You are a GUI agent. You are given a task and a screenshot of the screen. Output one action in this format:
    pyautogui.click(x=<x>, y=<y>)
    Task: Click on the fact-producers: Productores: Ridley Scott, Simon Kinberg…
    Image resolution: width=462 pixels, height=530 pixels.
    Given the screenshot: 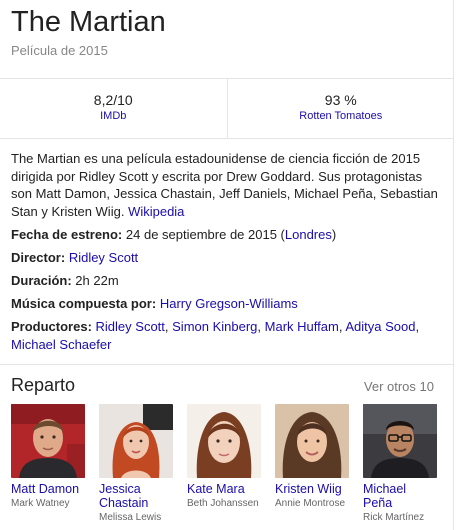 What is the action you would take?
    pyautogui.click(x=226, y=335)
    